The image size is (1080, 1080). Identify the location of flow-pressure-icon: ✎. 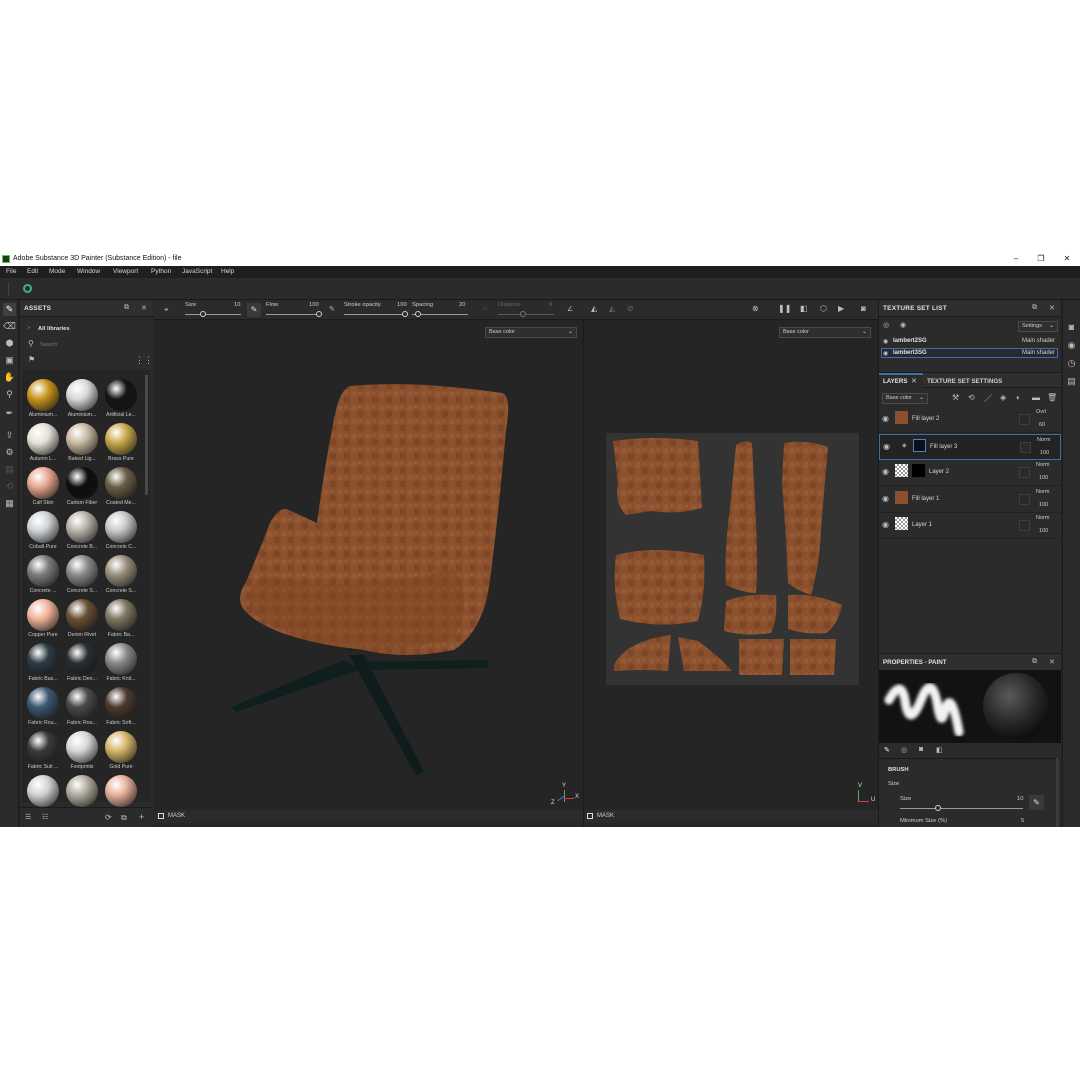
(332, 309).